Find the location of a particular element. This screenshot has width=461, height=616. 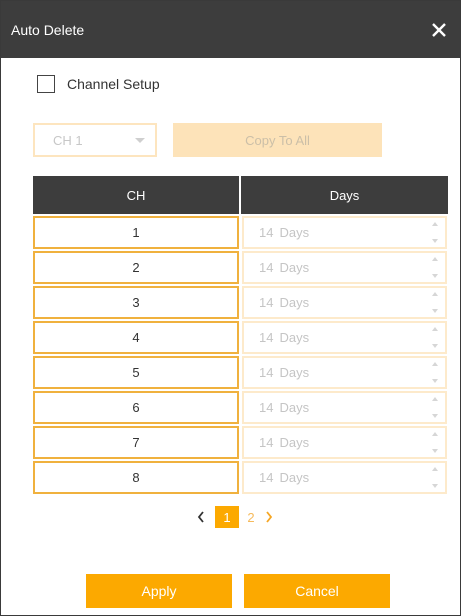

next-page-button is located at coordinates (269, 517).